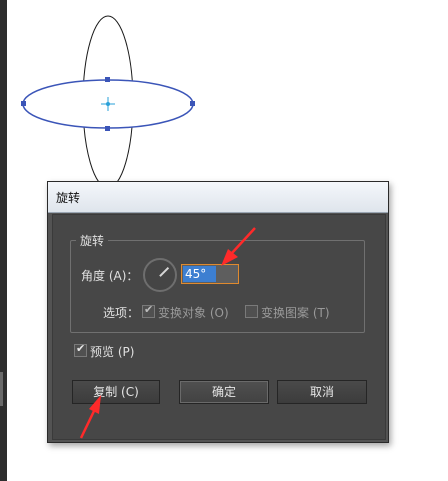  Describe the element at coordinates (90, 417) in the screenshot. I see `red-arrow-copy-icon` at that location.